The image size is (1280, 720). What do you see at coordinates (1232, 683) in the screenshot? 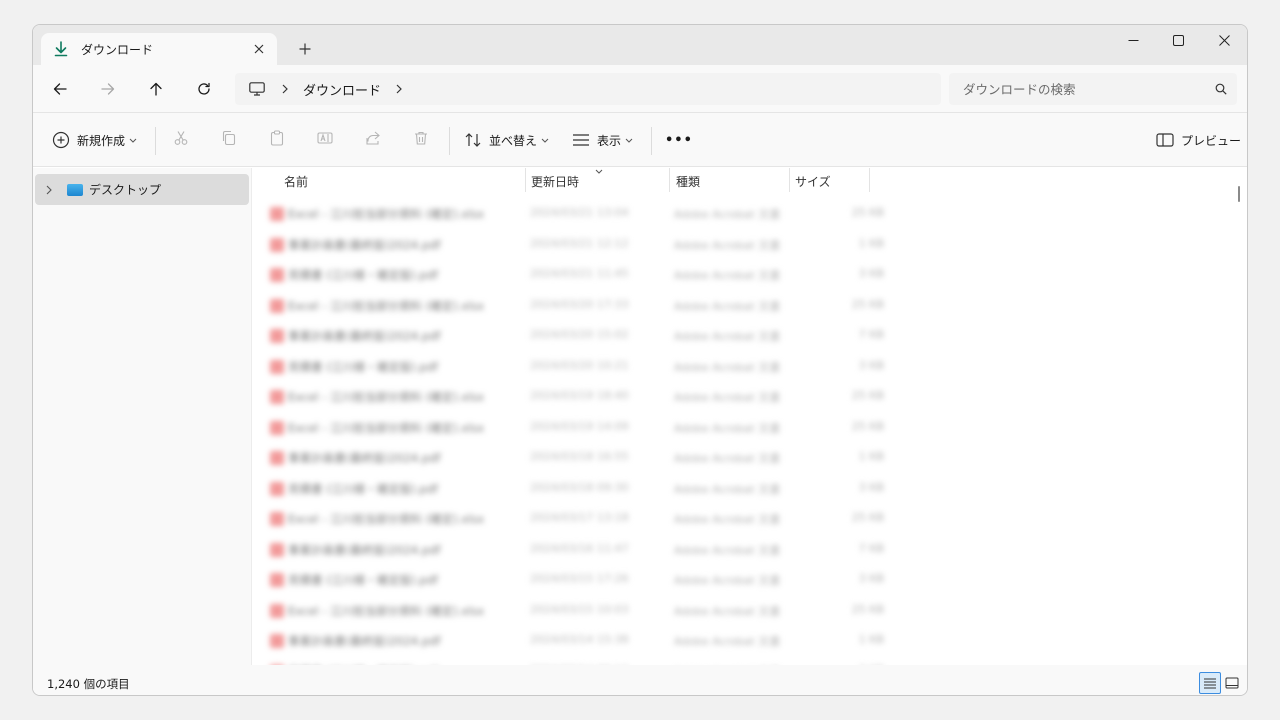
I see `tiles-view-button` at bounding box center [1232, 683].